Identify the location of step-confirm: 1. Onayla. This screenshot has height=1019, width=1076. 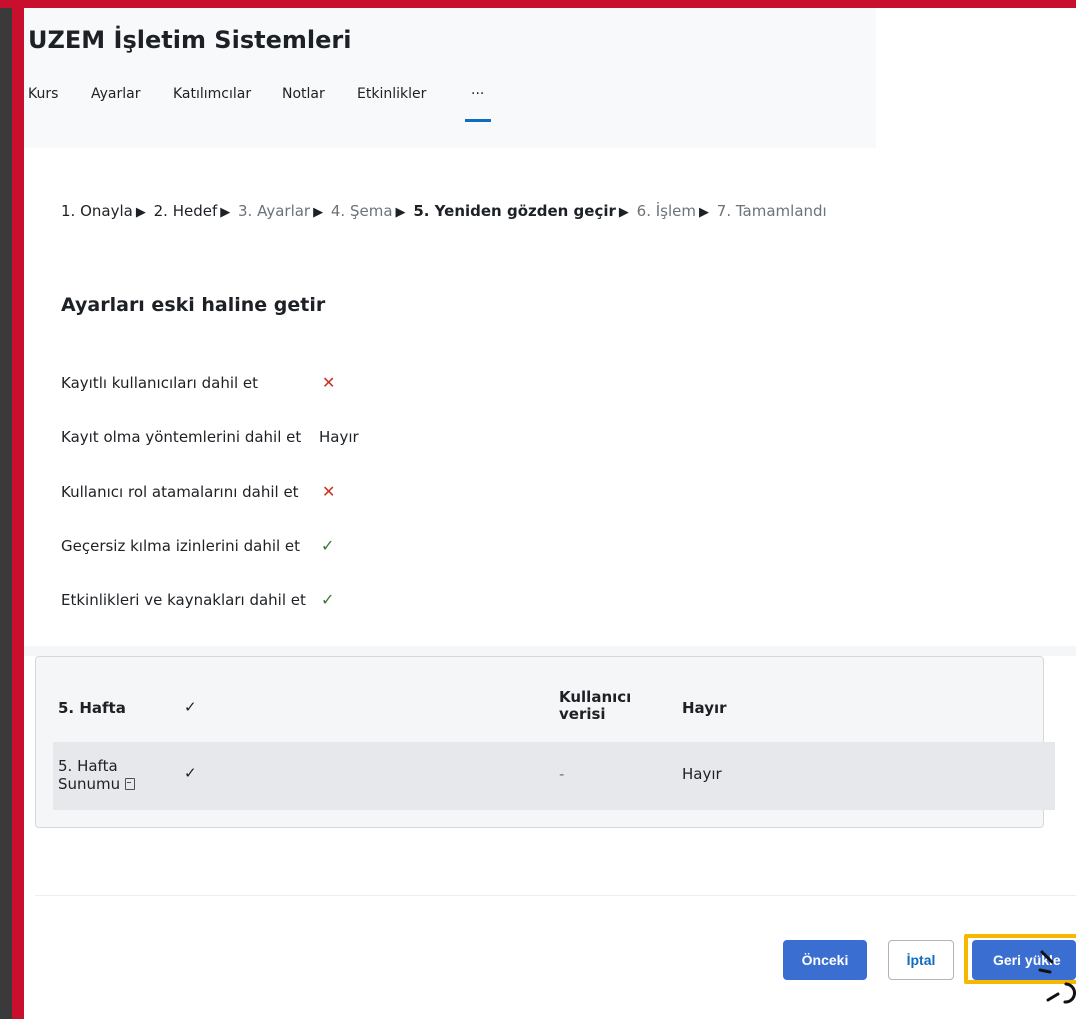
(97, 211).